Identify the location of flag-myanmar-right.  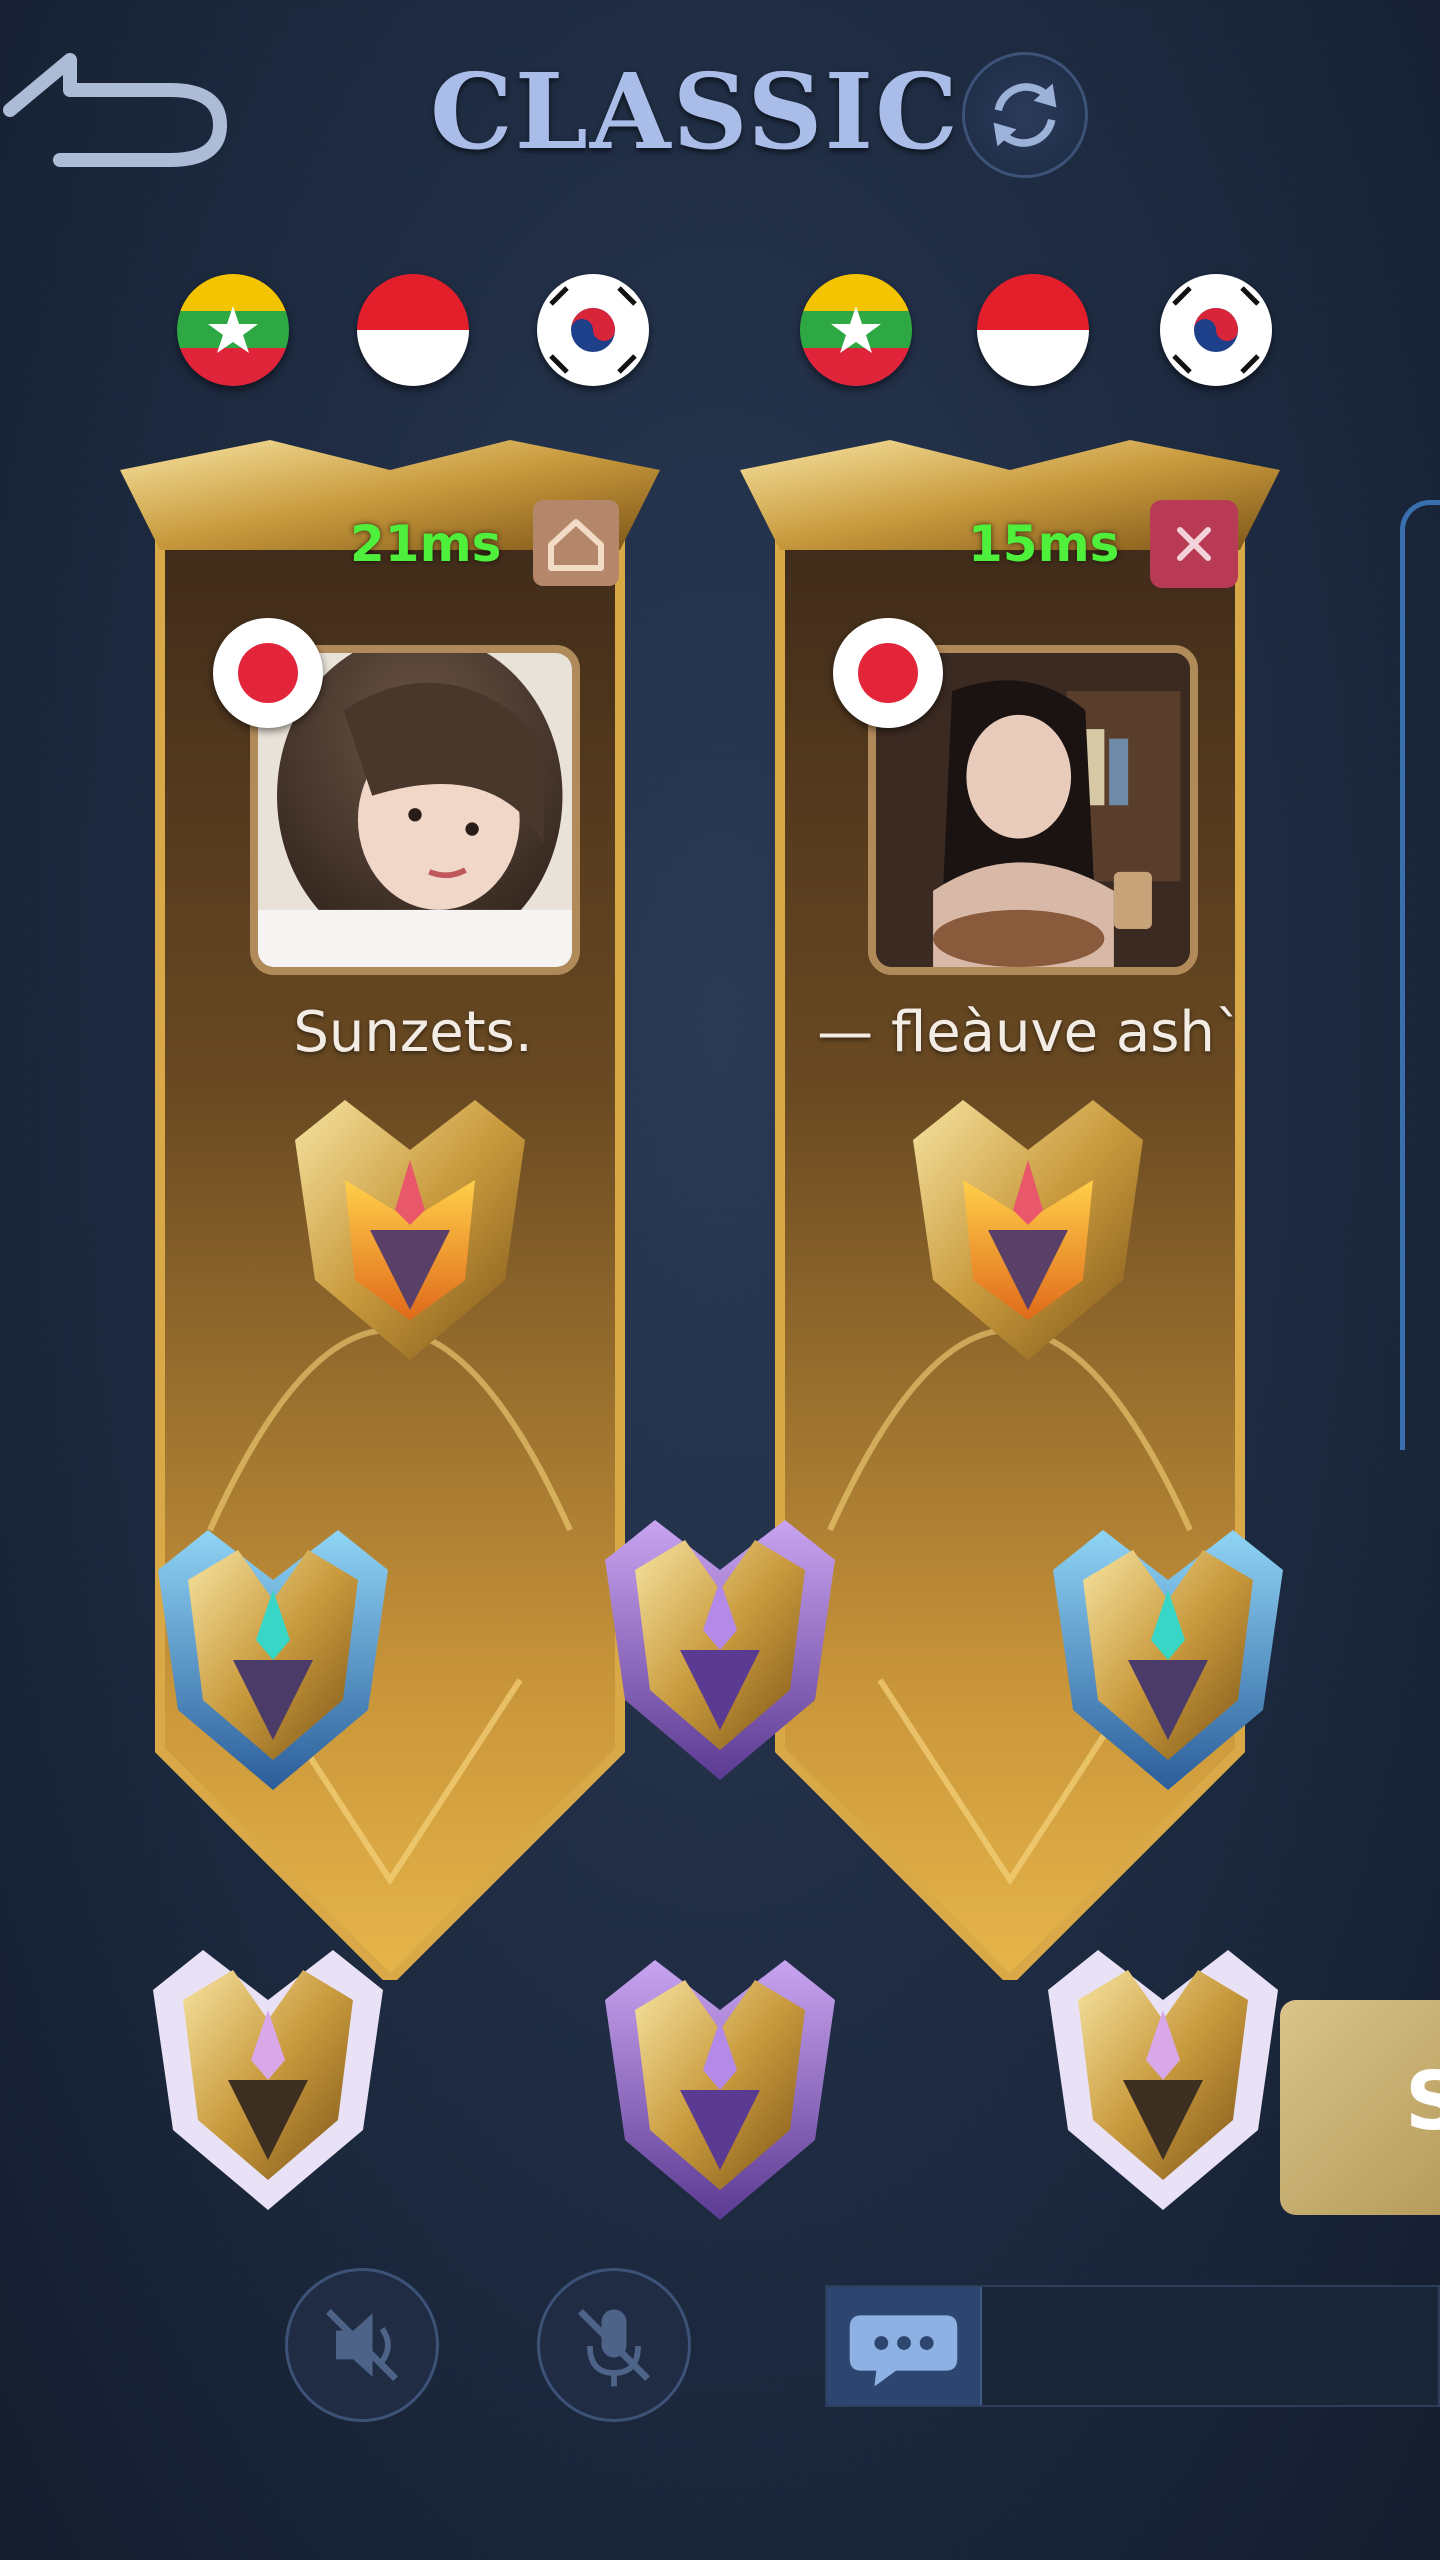
(856, 330).